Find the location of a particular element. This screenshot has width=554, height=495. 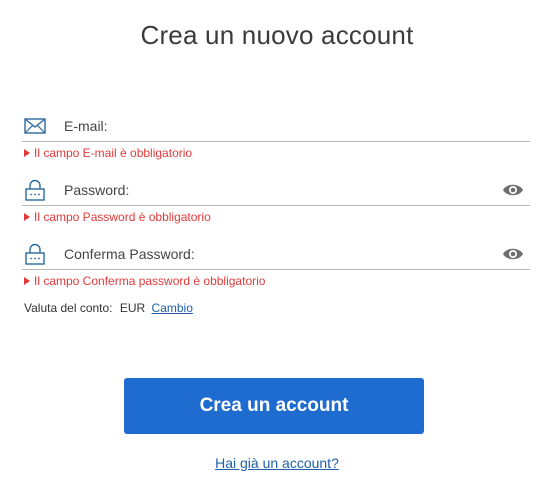

login-link-container: Hai già un account? is located at coordinates (277, 463).